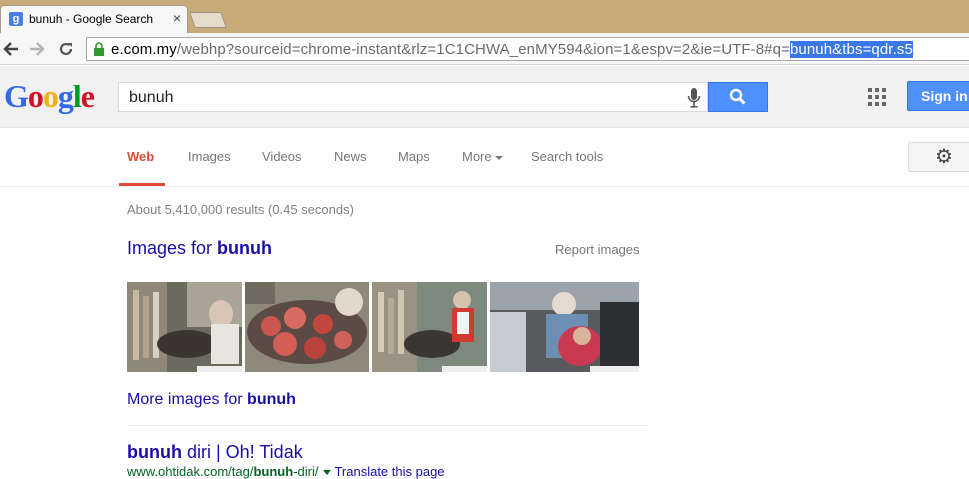 Image resolution: width=969 pixels, height=479 pixels. Describe the element at coordinates (37, 49) in the screenshot. I see `forward-arrow-icon` at that location.